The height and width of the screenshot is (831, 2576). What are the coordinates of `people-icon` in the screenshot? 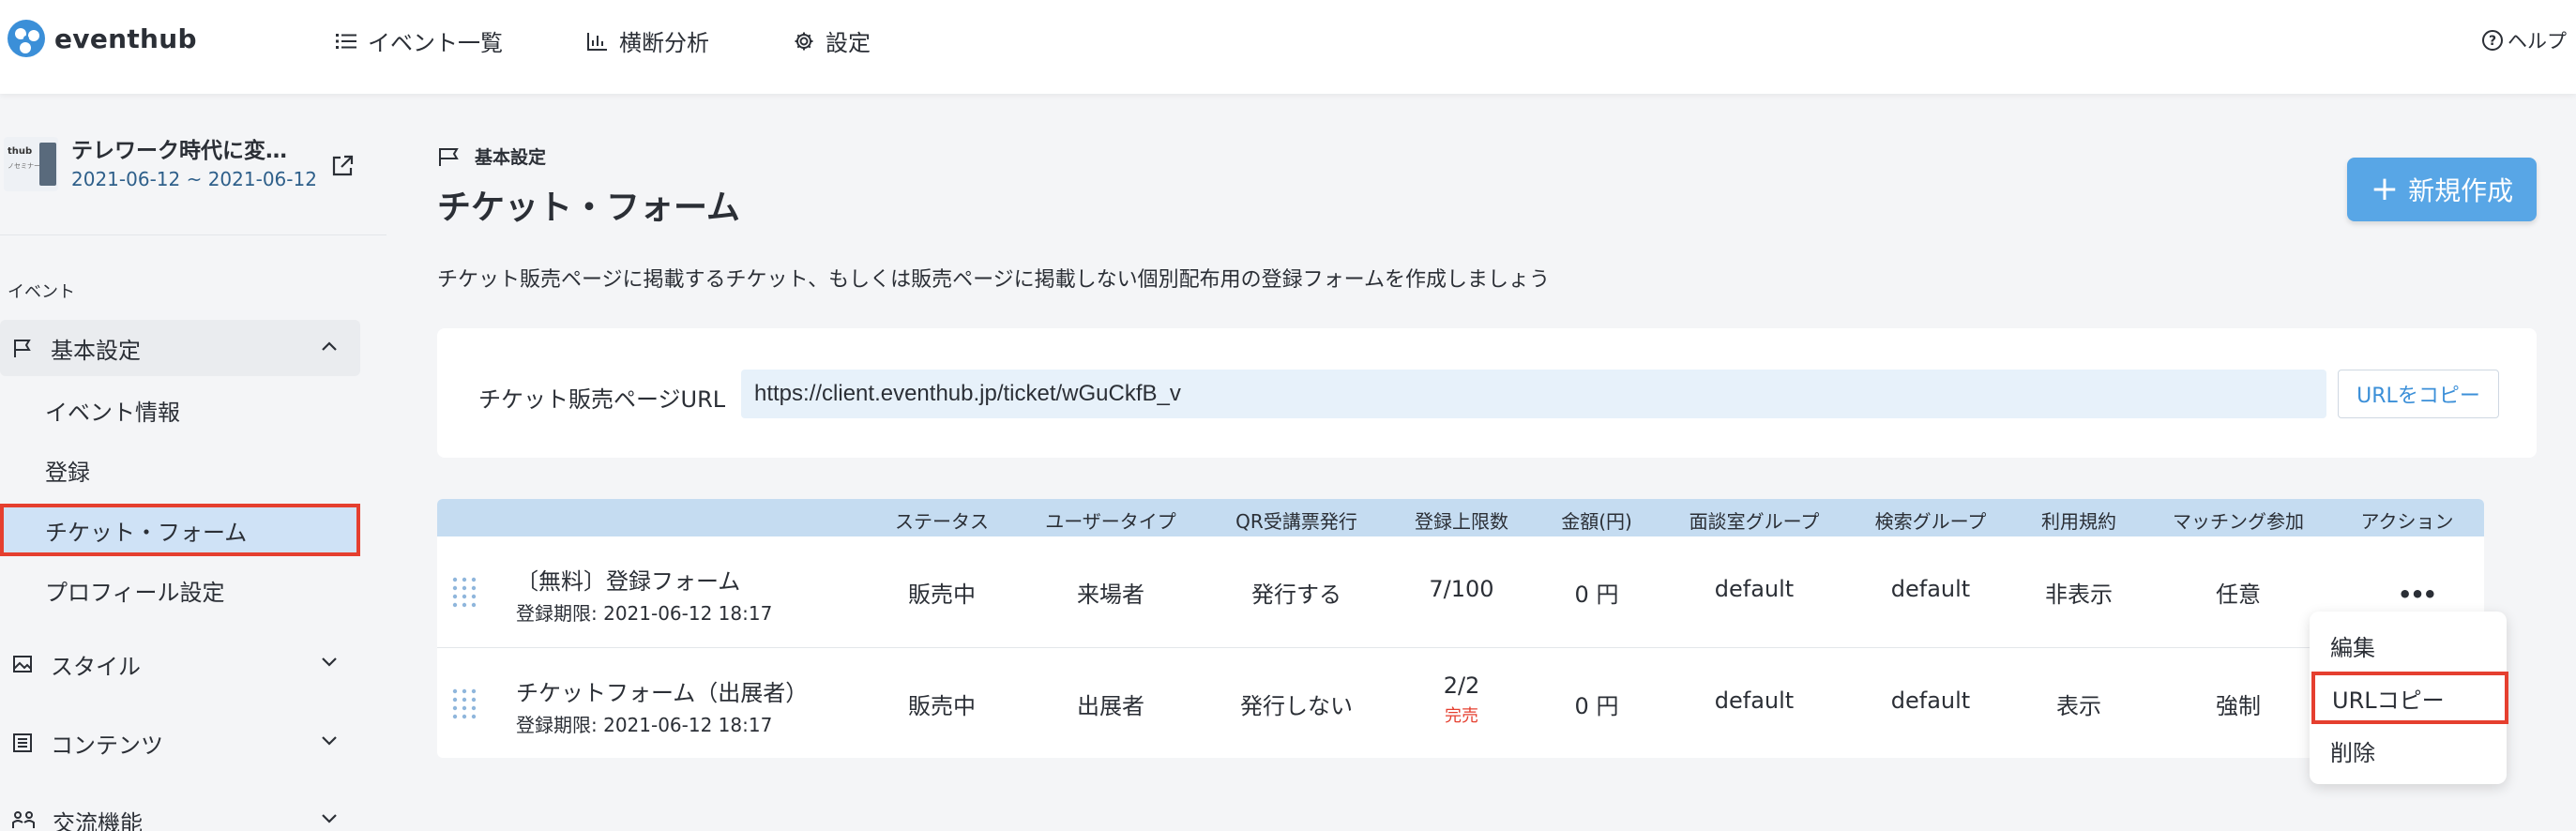 It's located at (23, 819).